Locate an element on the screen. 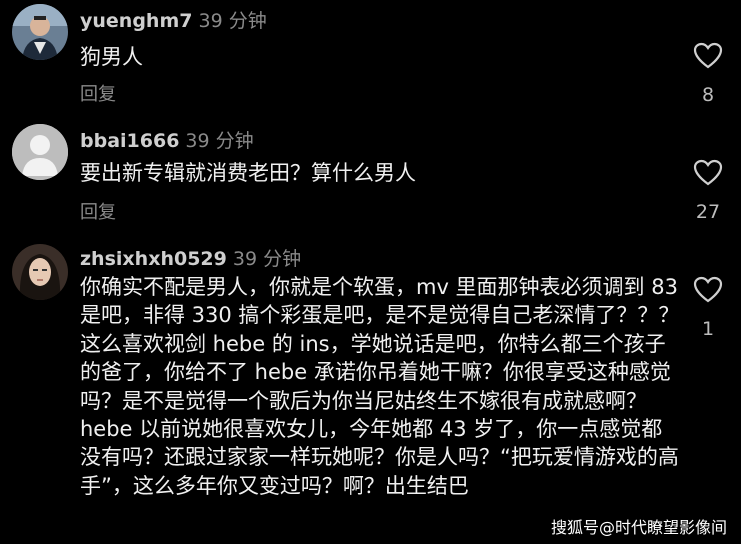  like-count: 1 is located at coordinates (708, 329).